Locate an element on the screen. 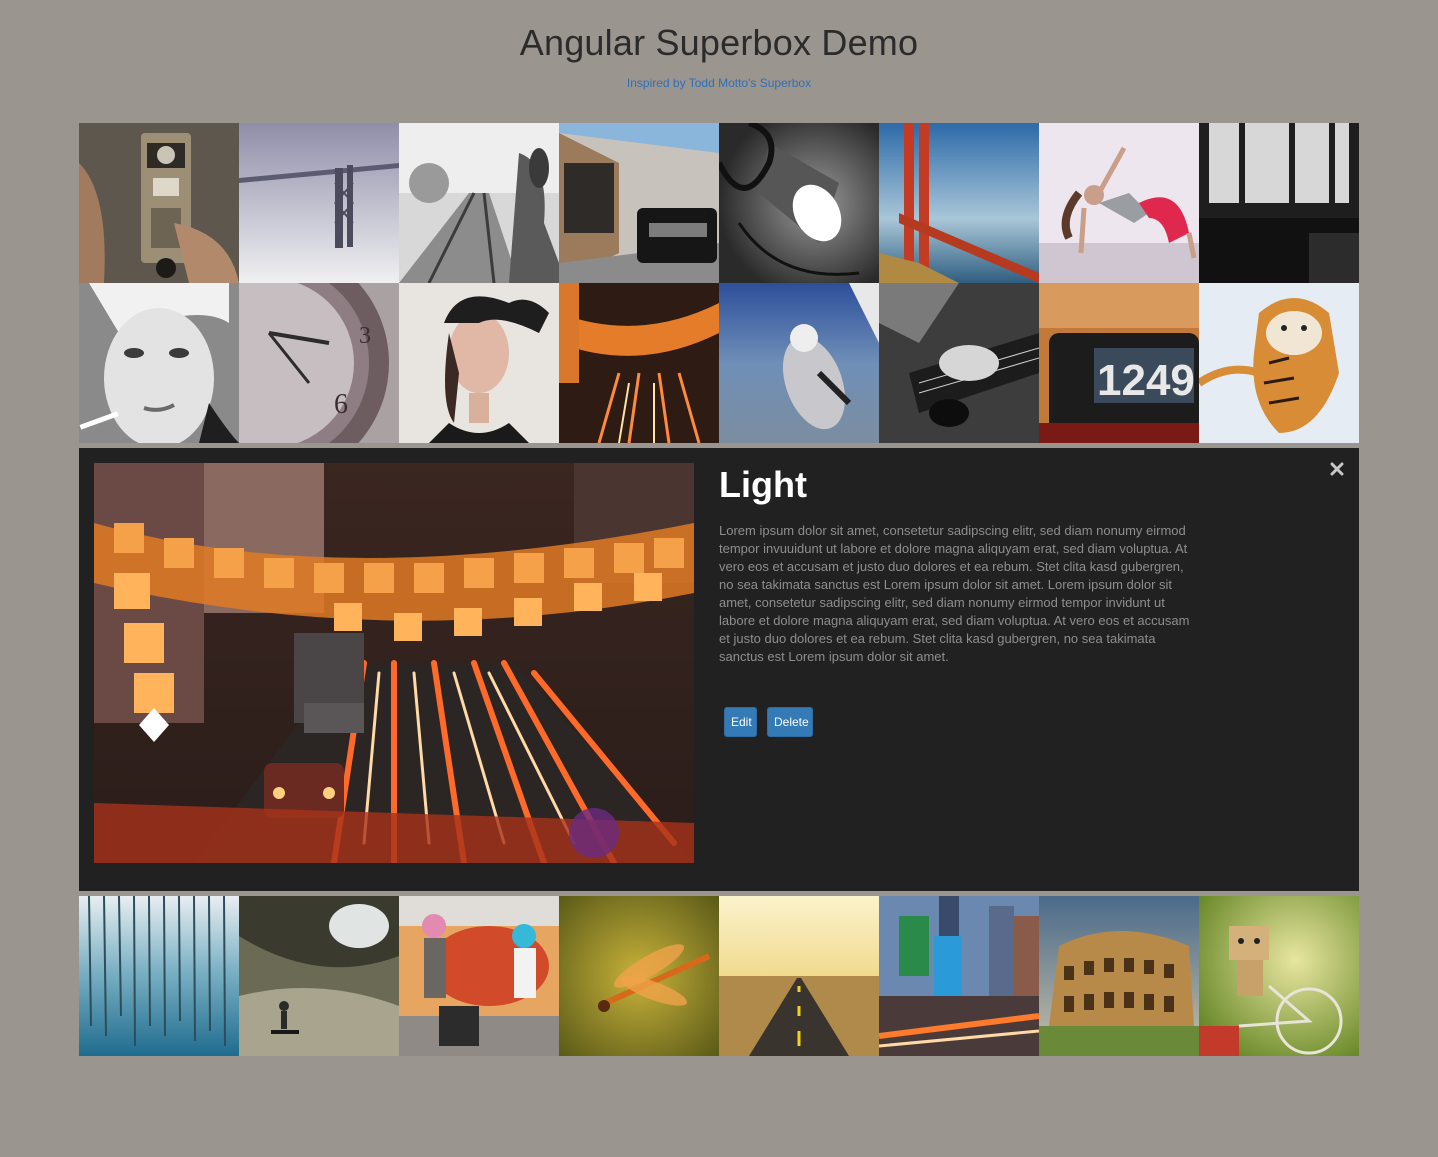 The width and height of the screenshot is (1438, 1157). danbo-bicycle-photo is located at coordinates (1279, 976).